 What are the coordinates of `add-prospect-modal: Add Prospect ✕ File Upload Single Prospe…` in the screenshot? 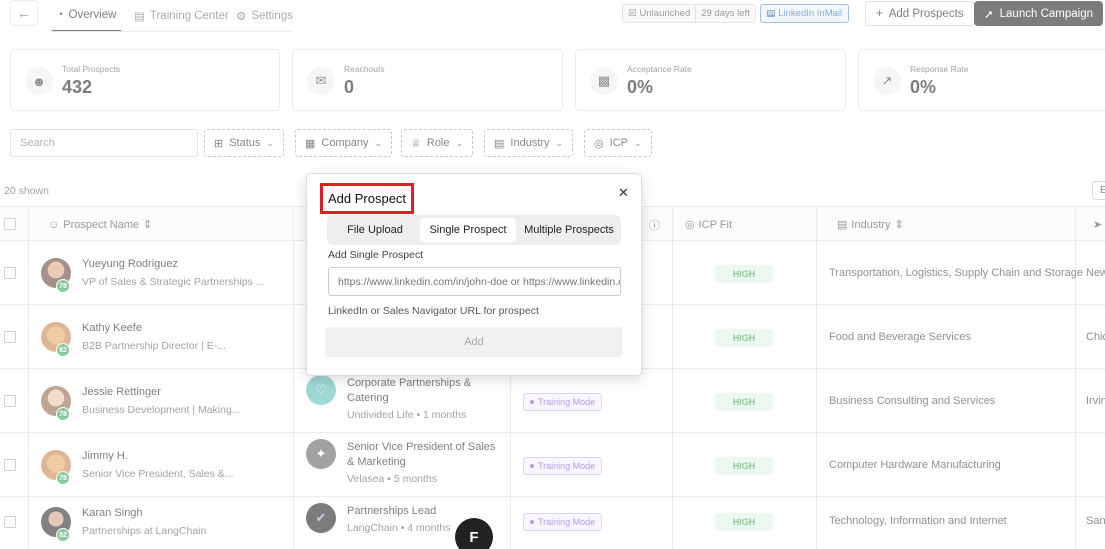 It's located at (474, 274).